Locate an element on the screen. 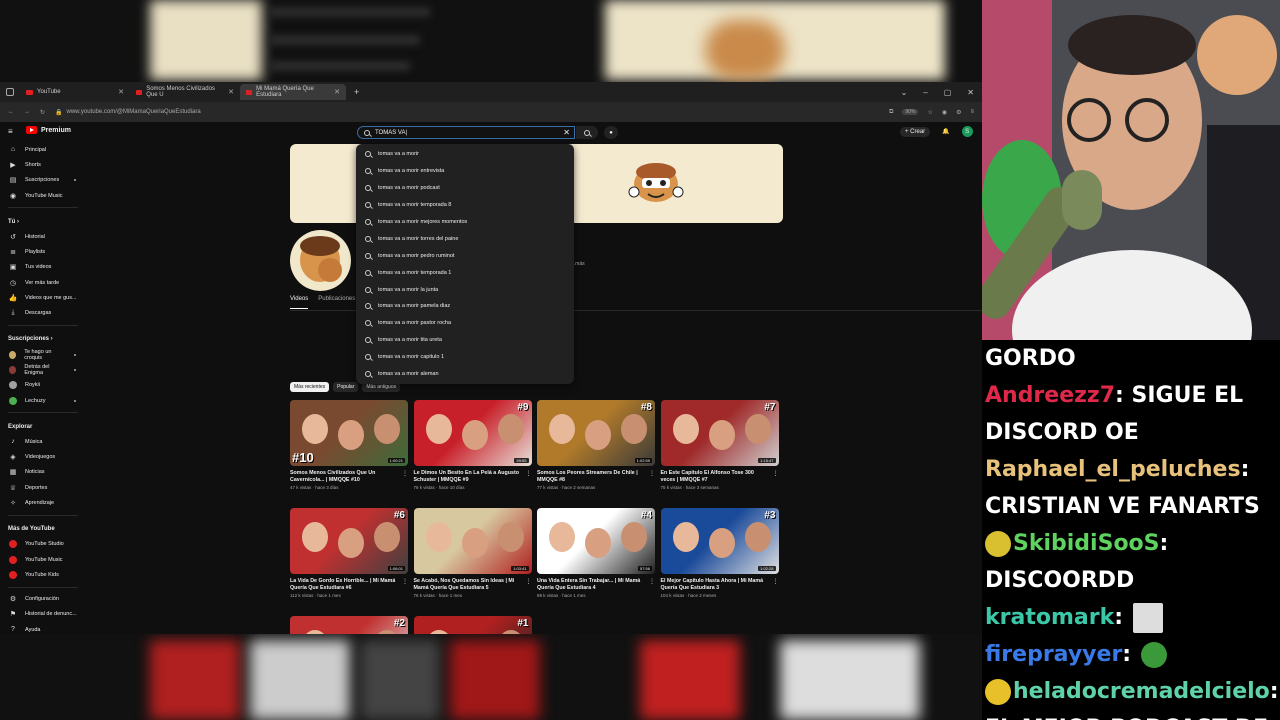 This screenshot has width=1280, height=720. sort-chip: Más recientes is located at coordinates (310, 387).